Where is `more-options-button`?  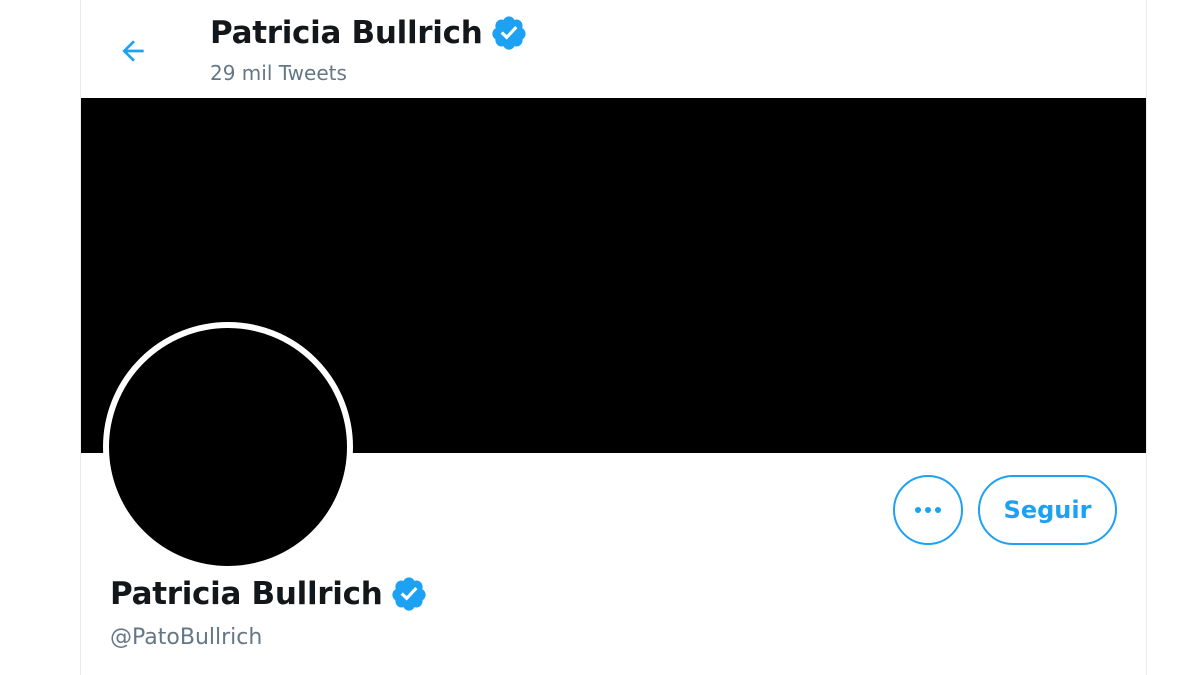
more-options-button is located at coordinates (928, 510).